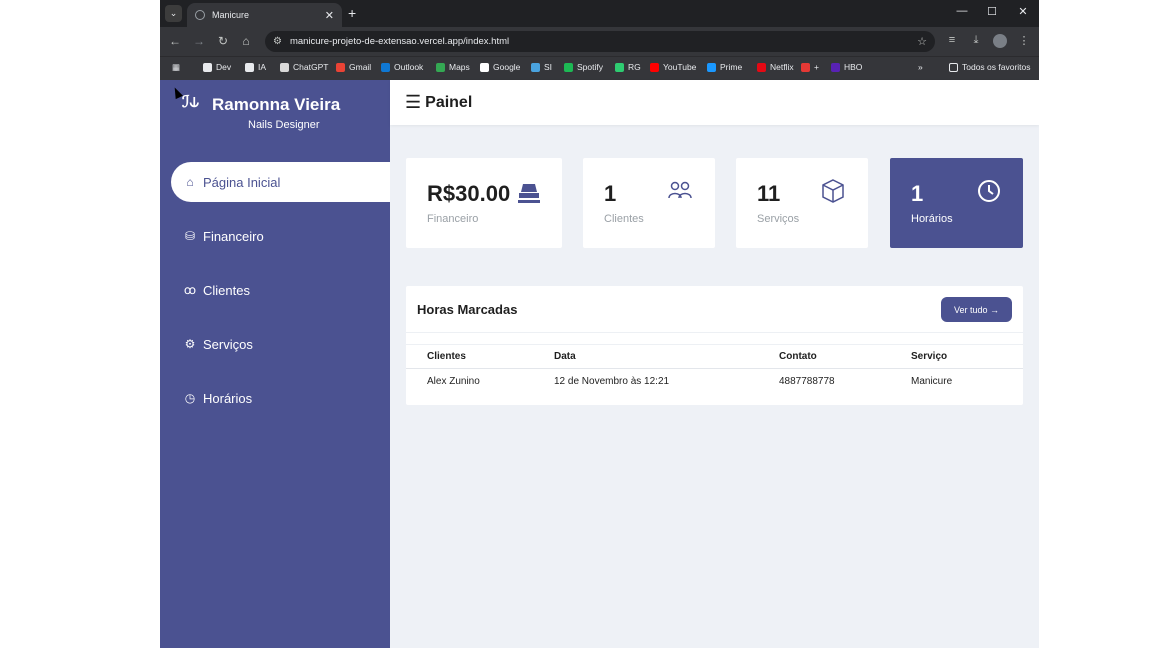 The image size is (1152, 648). I want to click on tab-title: Manicure, so click(231, 15).